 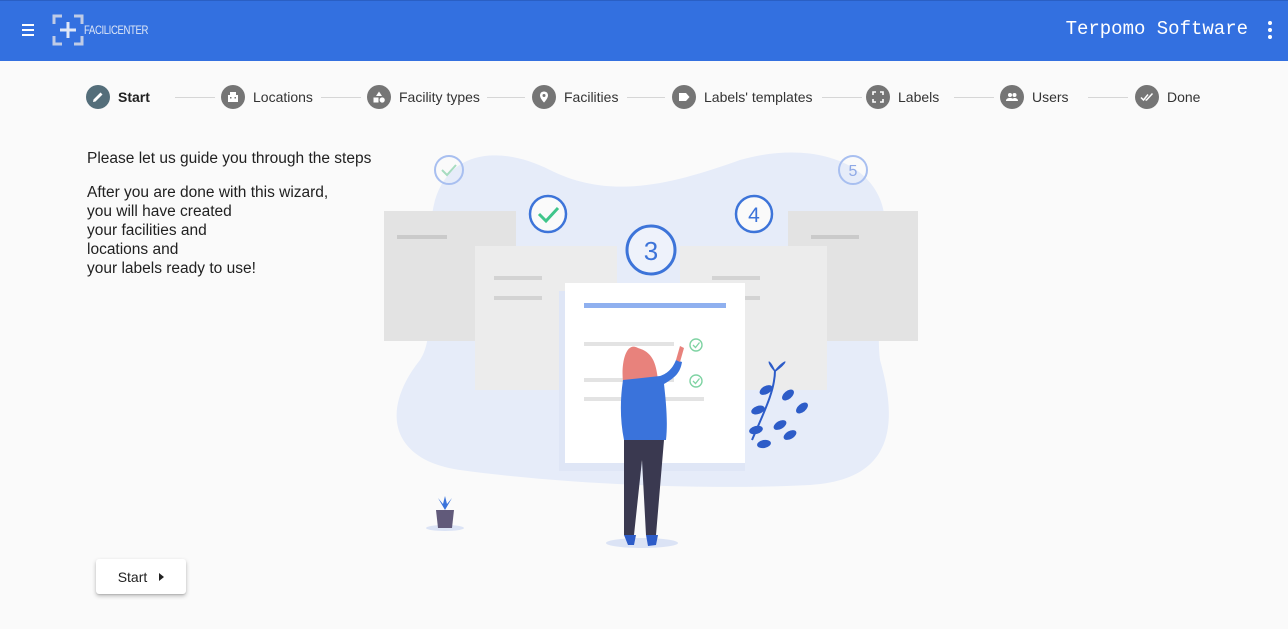 I want to click on number-3: 3, so click(x=651, y=251).